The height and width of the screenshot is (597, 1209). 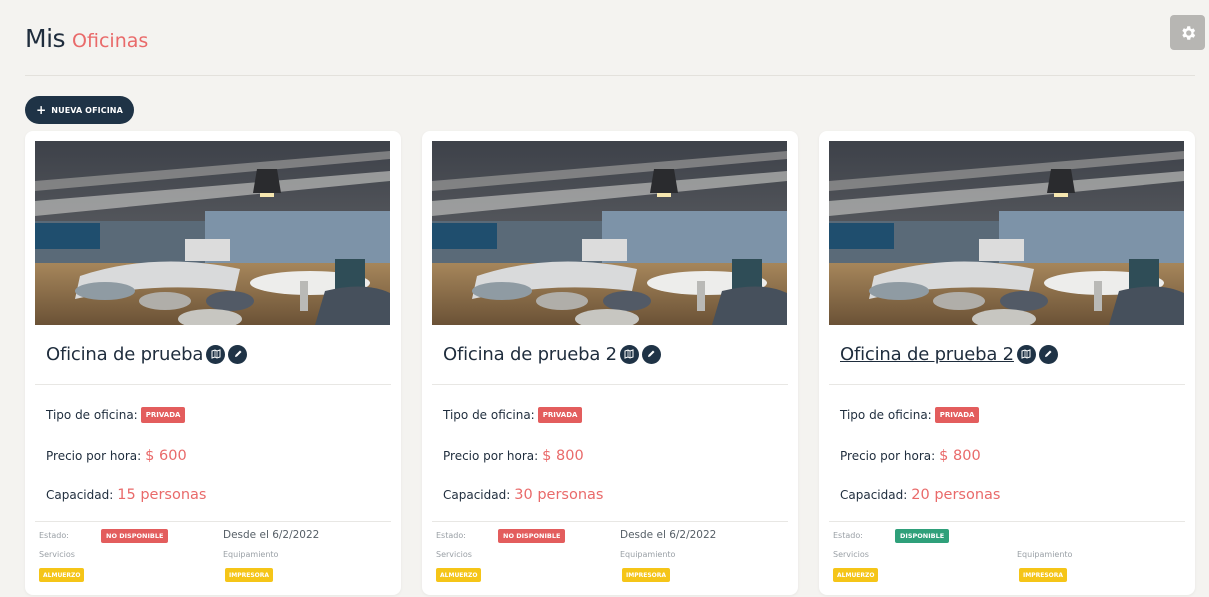 What do you see at coordinates (162, 495) in the screenshot?
I see `capacity-value: 15 personas` at bounding box center [162, 495].